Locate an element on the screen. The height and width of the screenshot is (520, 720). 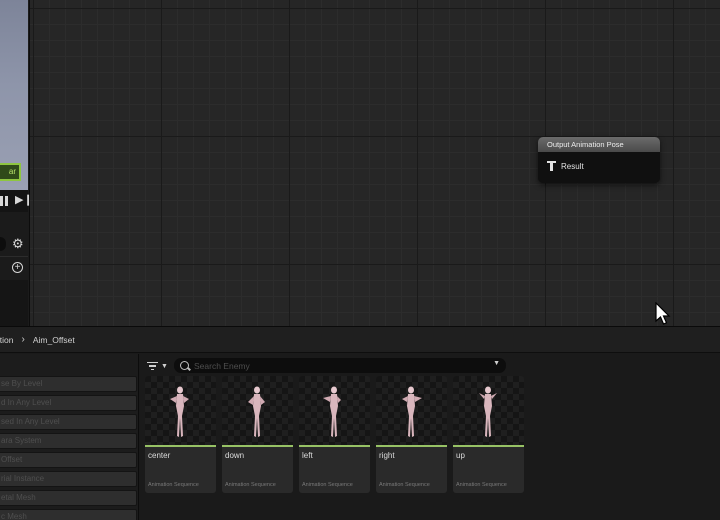
asset-tile-up: up Animation Sequence is located at coordinates (488, 434).